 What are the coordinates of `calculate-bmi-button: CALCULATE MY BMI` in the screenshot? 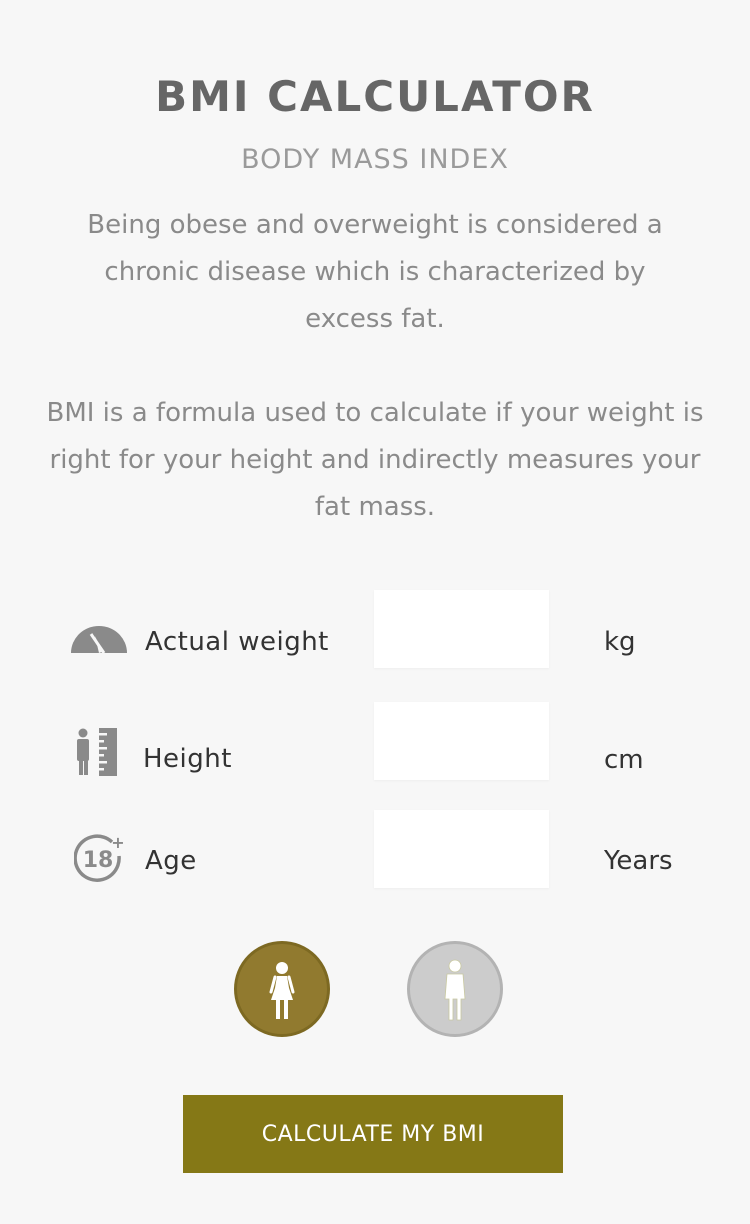 It's located at (373, 1134).